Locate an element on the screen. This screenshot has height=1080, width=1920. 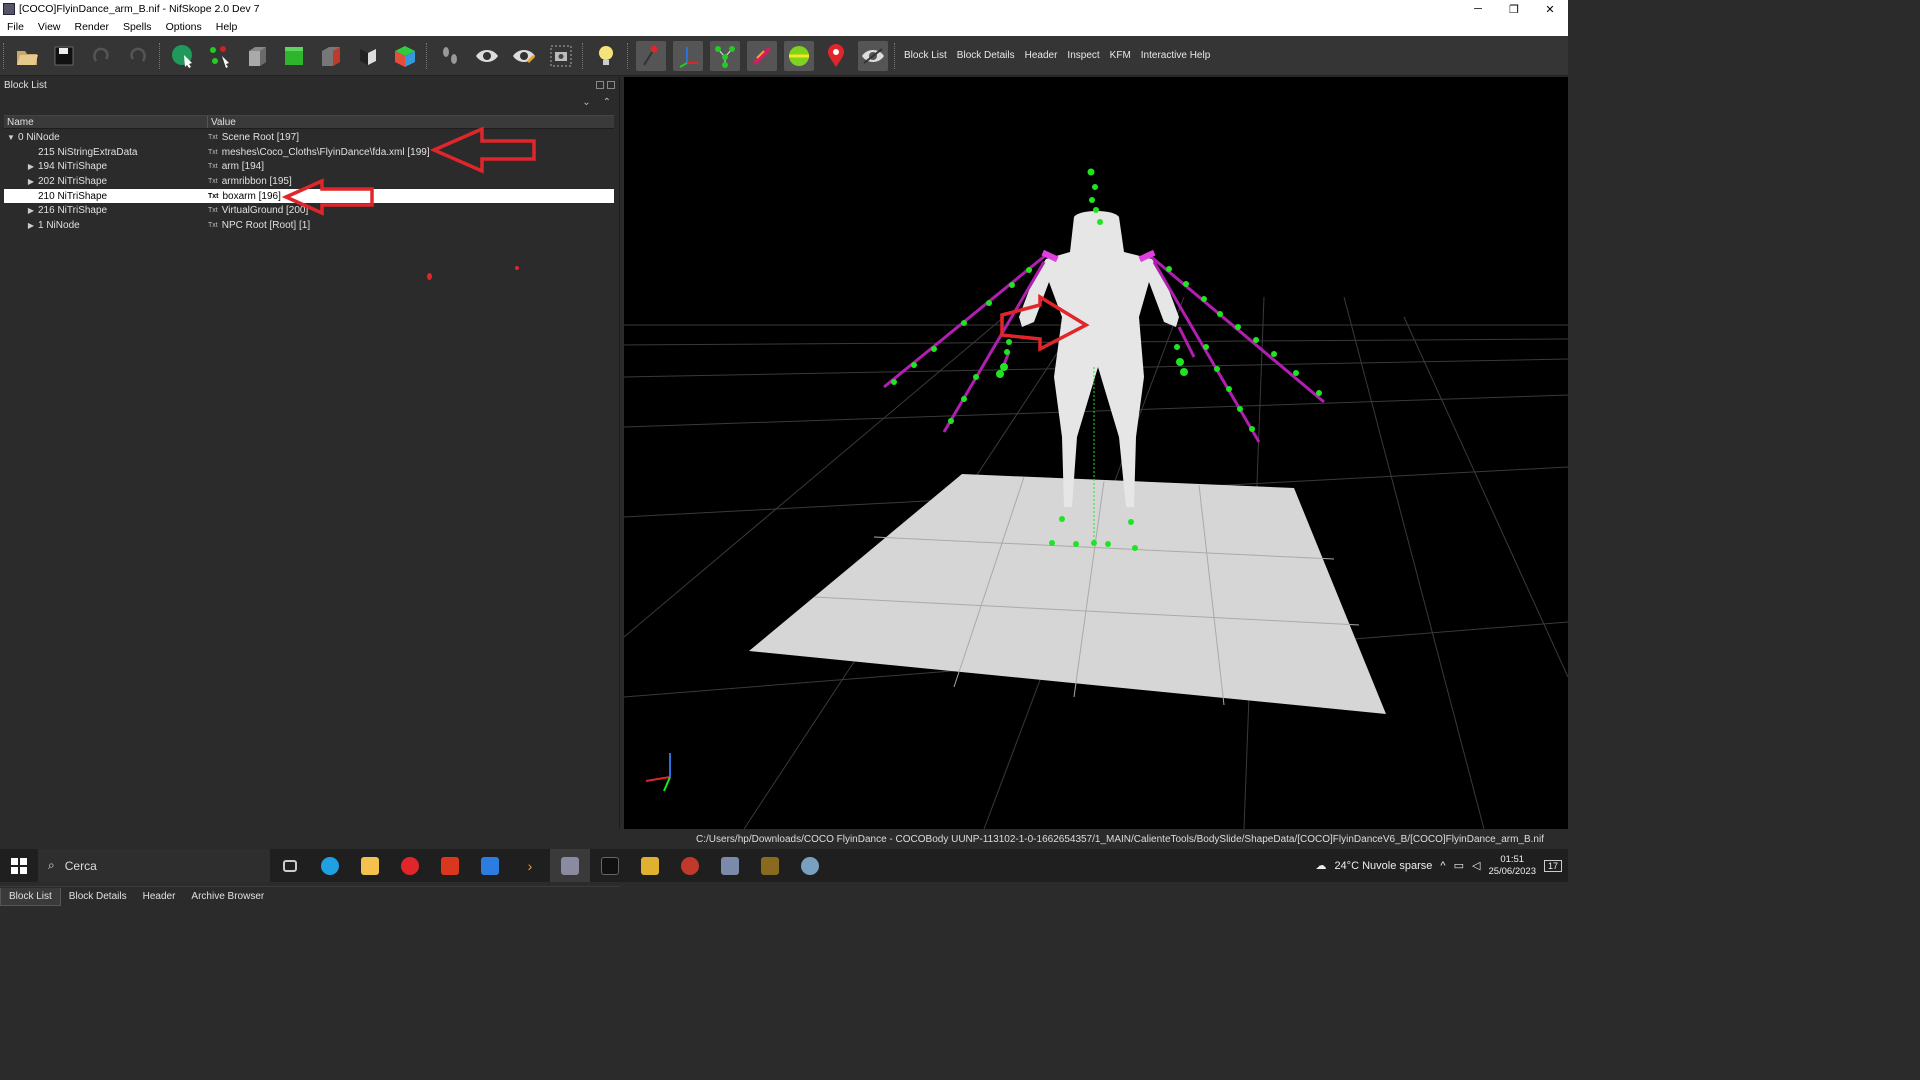
opera-browser-icon is located at coordinates (410, 865).